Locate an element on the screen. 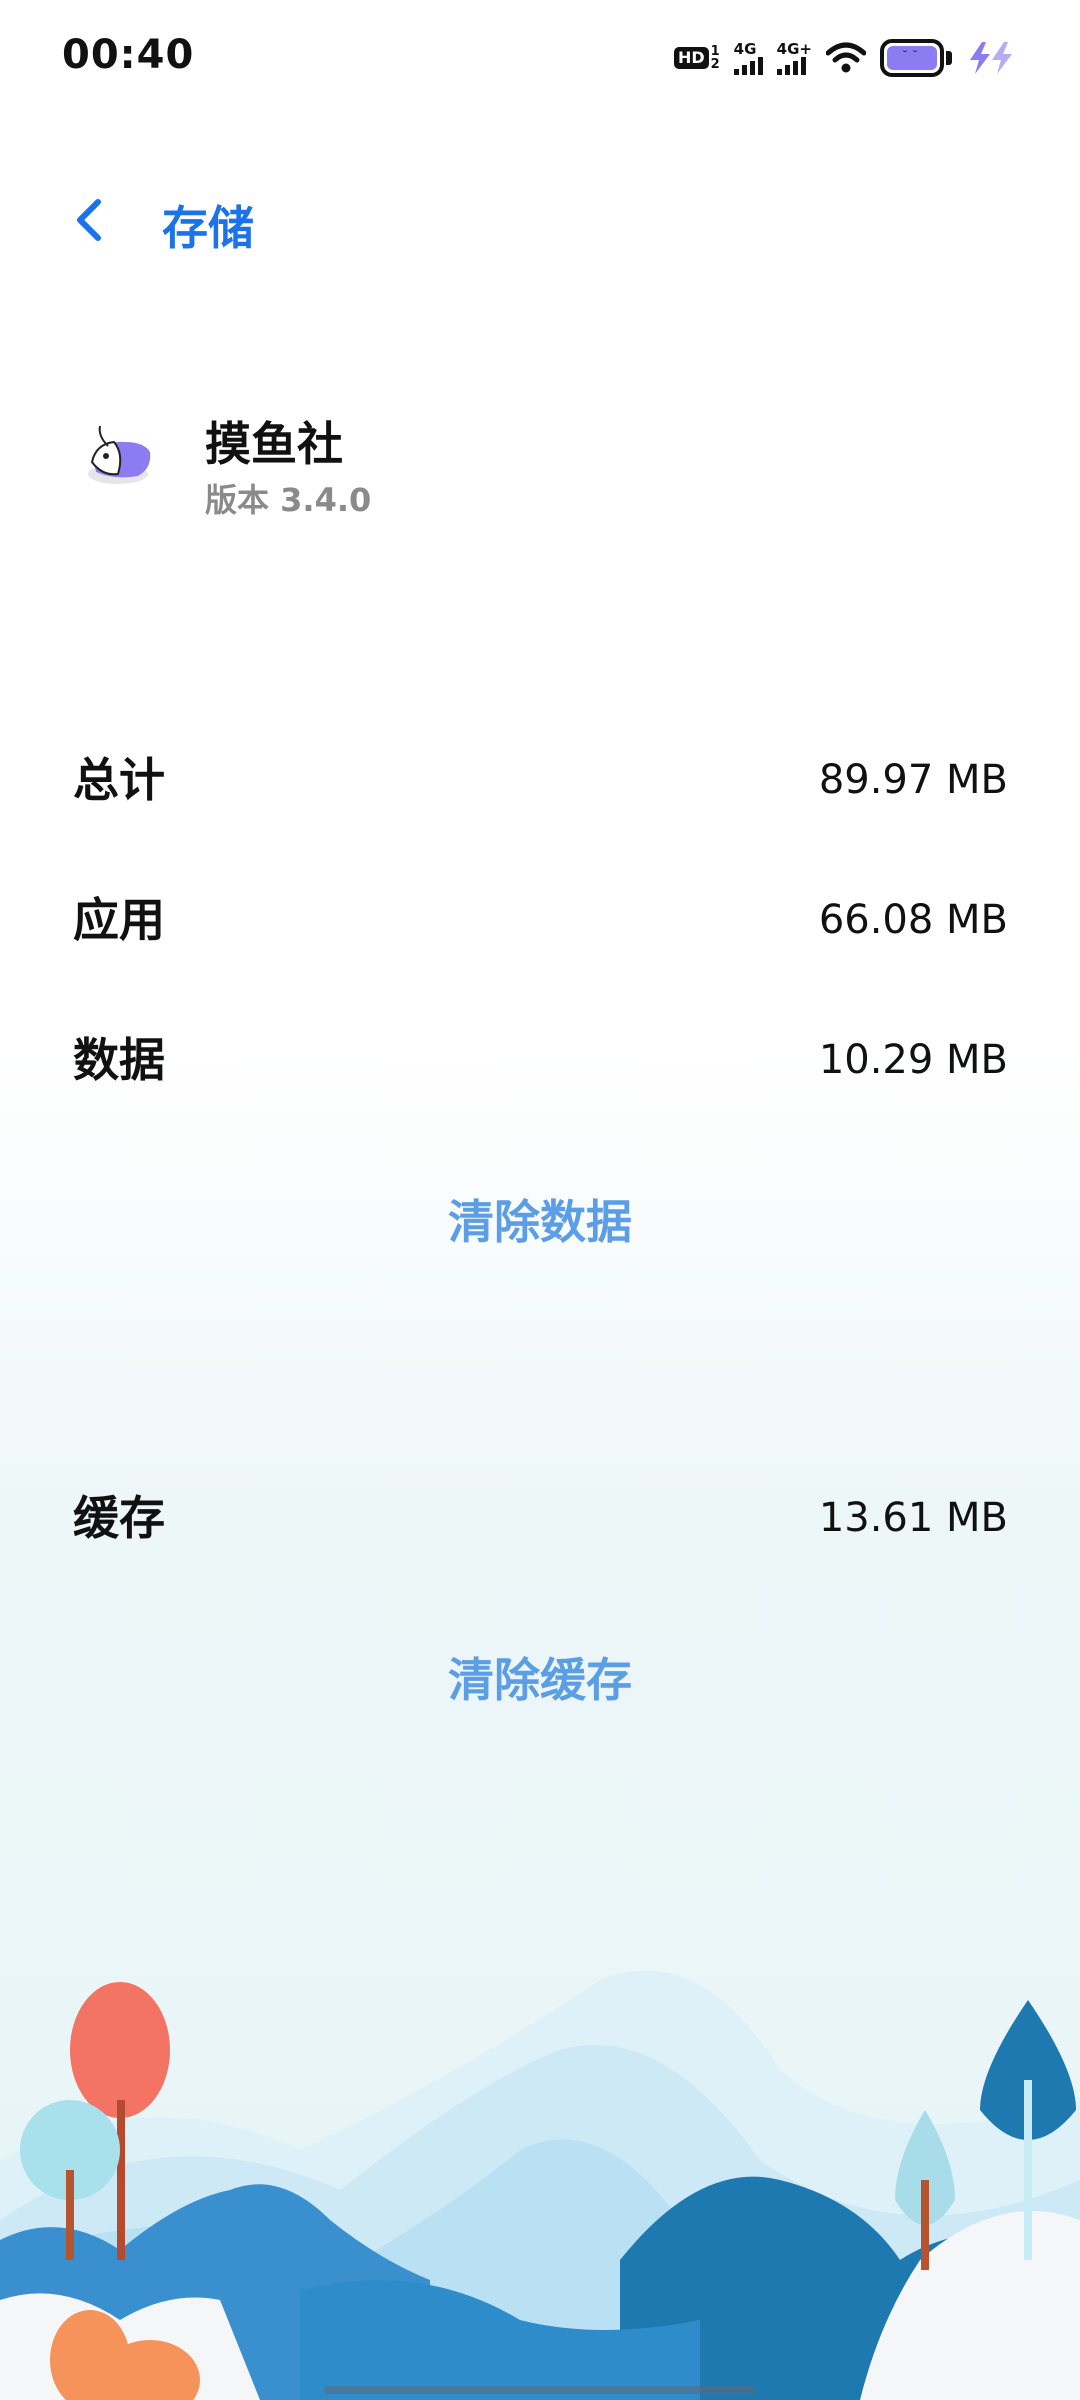 The width and height of the screenshot is (1080, 2400). status-icons: HD 1 2 4G 4G+ ˘˘ is located at coordinates (844, 58).